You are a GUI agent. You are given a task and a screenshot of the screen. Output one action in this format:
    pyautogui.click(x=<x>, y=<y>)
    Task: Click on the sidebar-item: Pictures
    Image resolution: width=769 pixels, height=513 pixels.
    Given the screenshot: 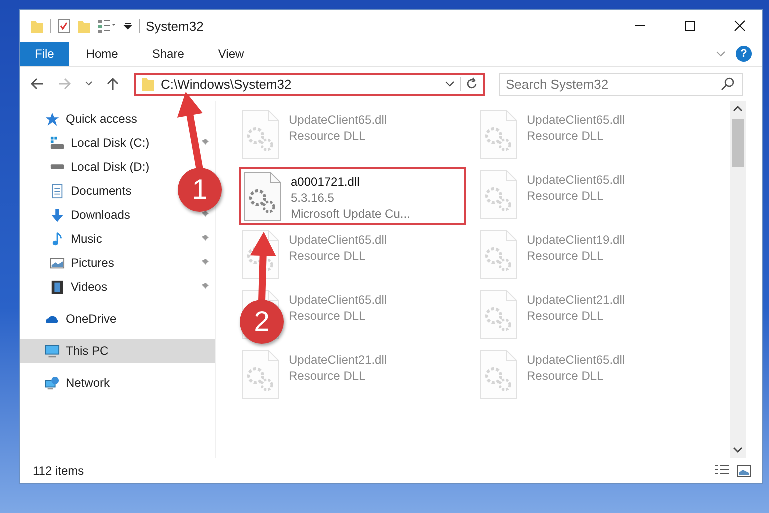 What is the action you would take?
    pyautogui.click(x=95, y=263)
    